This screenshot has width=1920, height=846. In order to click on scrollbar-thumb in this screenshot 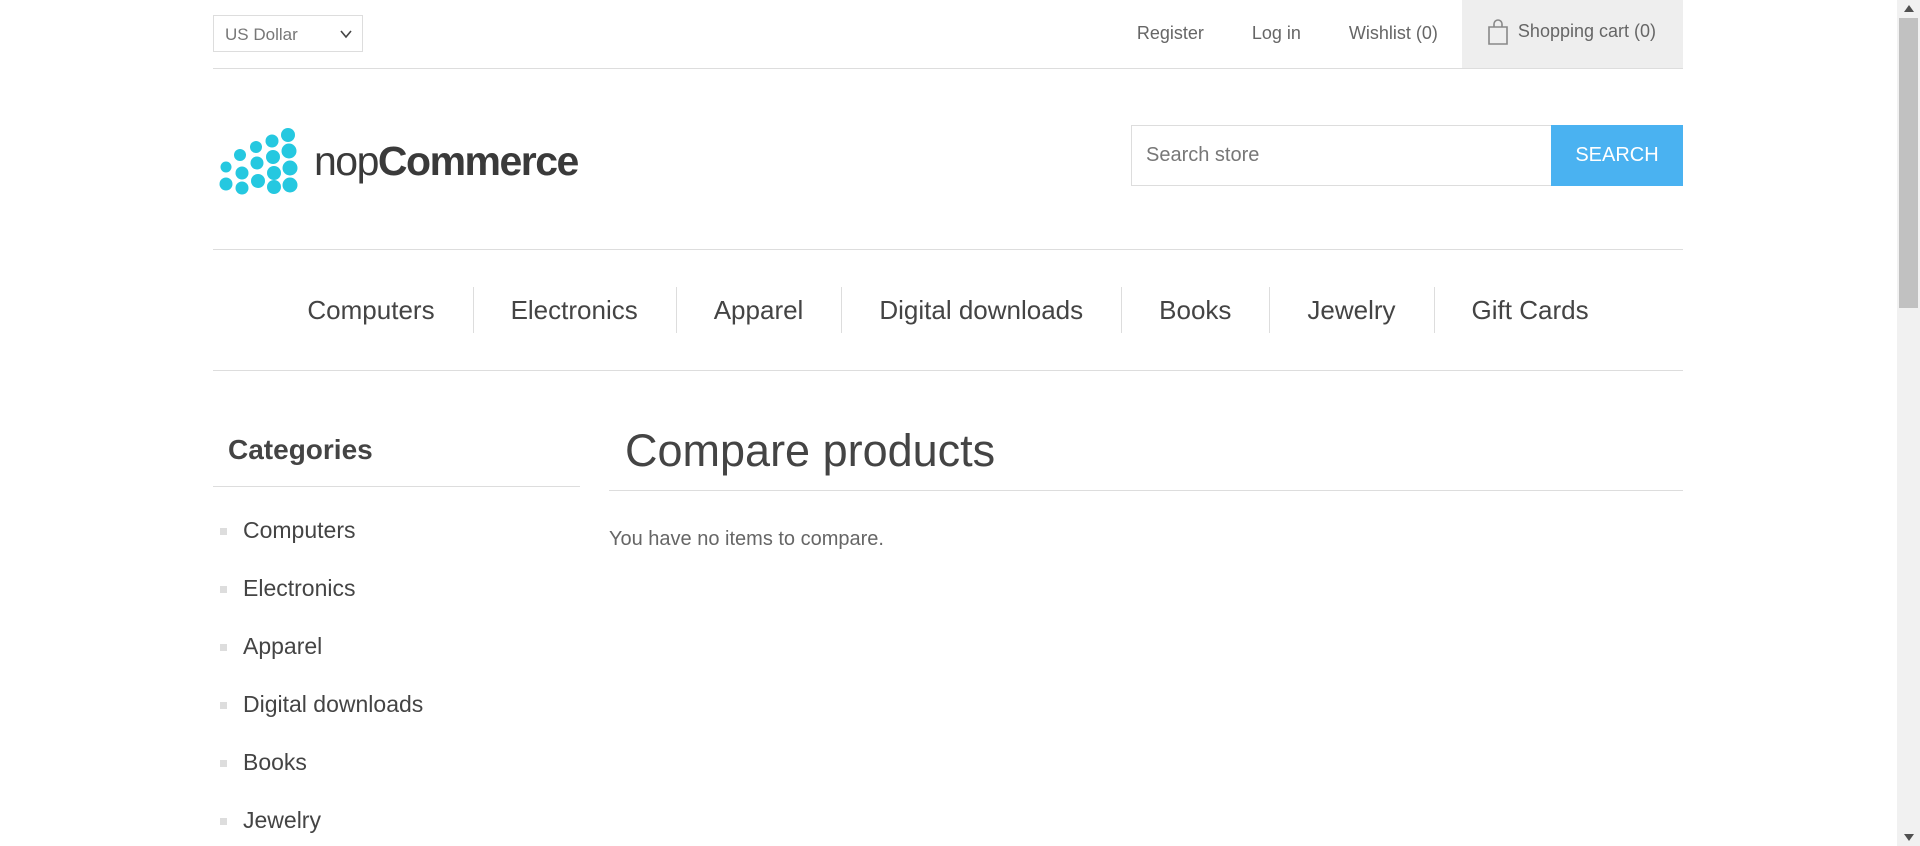, I will do `click(1908, 163)`.